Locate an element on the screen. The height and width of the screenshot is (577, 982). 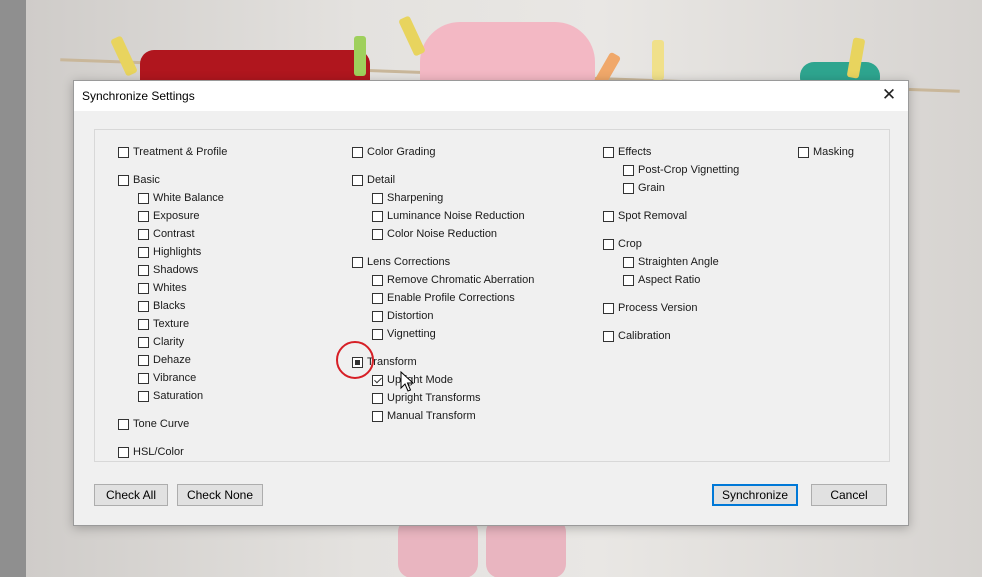
checkbox-whites: Whites is located at coordinates (162, 288).